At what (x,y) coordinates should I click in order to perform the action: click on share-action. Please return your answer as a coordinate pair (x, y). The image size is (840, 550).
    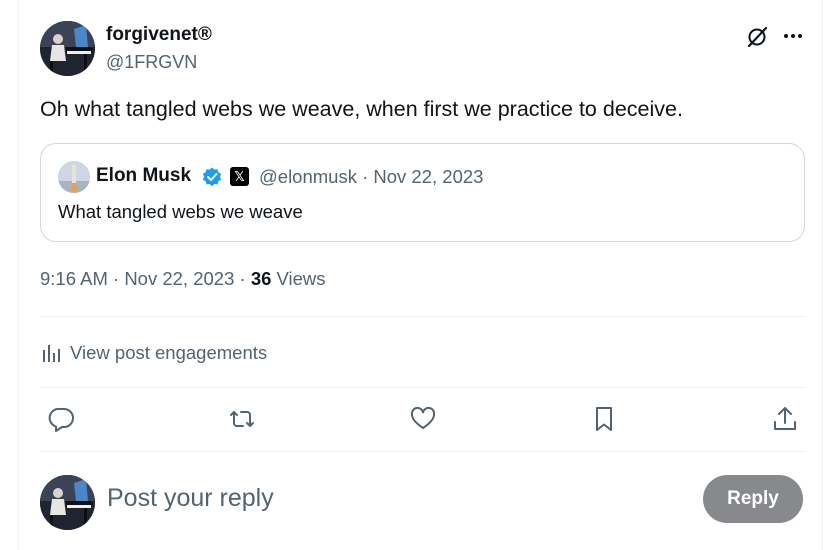
    Looking at the image, I should click on (785, 419).